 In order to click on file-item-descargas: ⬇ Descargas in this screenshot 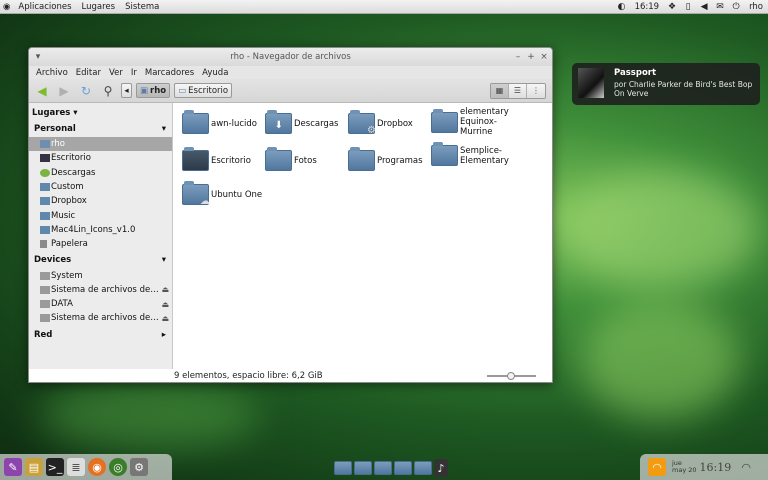, I will do `click(308, 122)`.